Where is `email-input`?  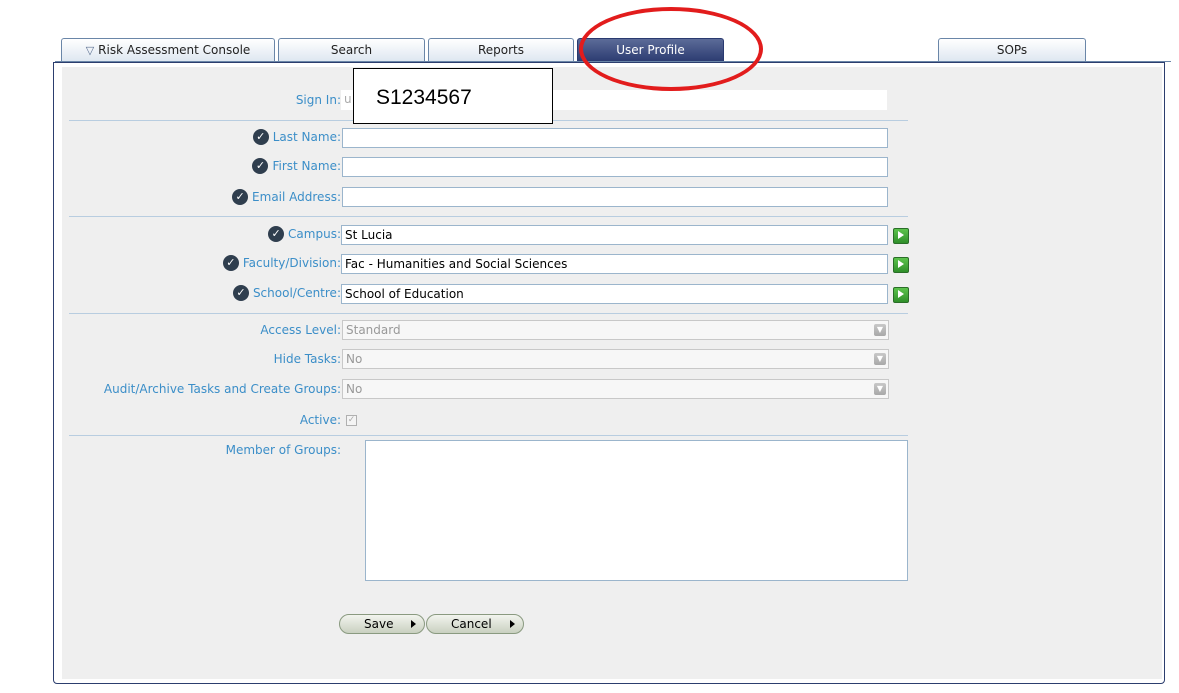 email-input is located at coordinates (615, 197).